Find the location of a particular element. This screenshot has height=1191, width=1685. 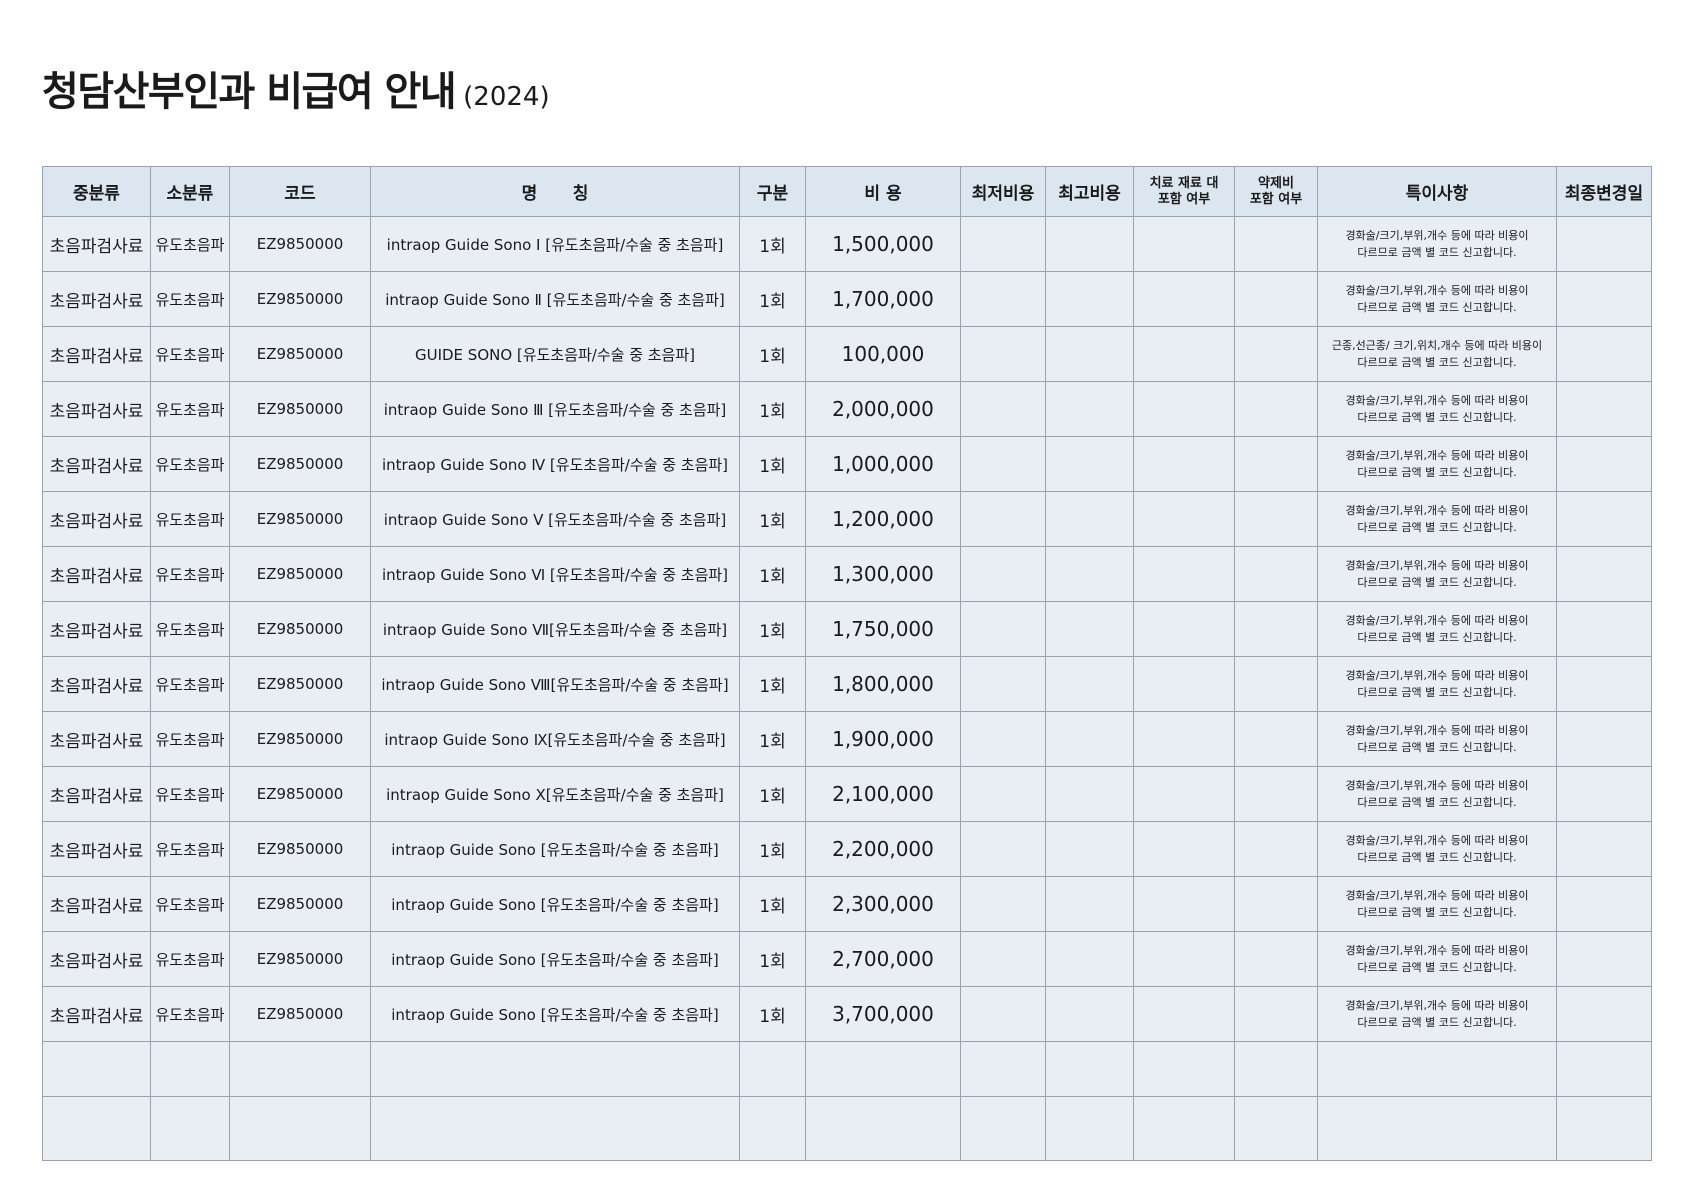

cell-cost: 2,700,000 is located at coordinates (883, 959).